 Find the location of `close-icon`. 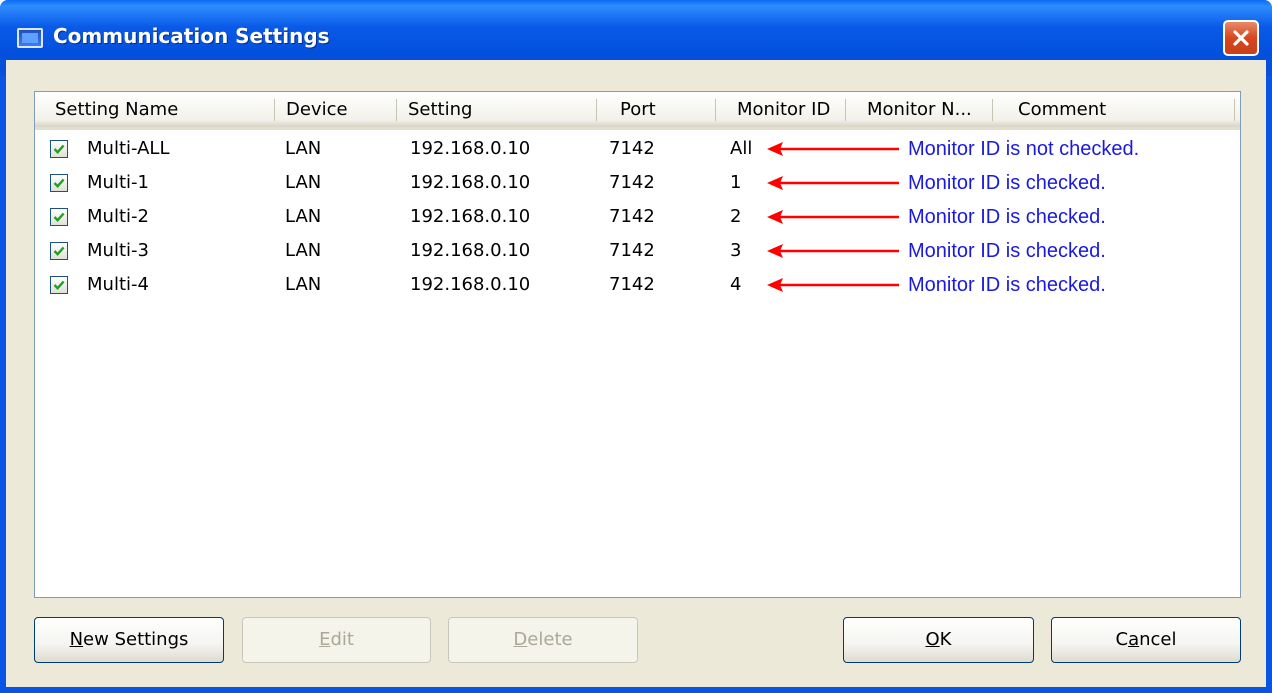

close-icon is located at coordinates (1241, 38).